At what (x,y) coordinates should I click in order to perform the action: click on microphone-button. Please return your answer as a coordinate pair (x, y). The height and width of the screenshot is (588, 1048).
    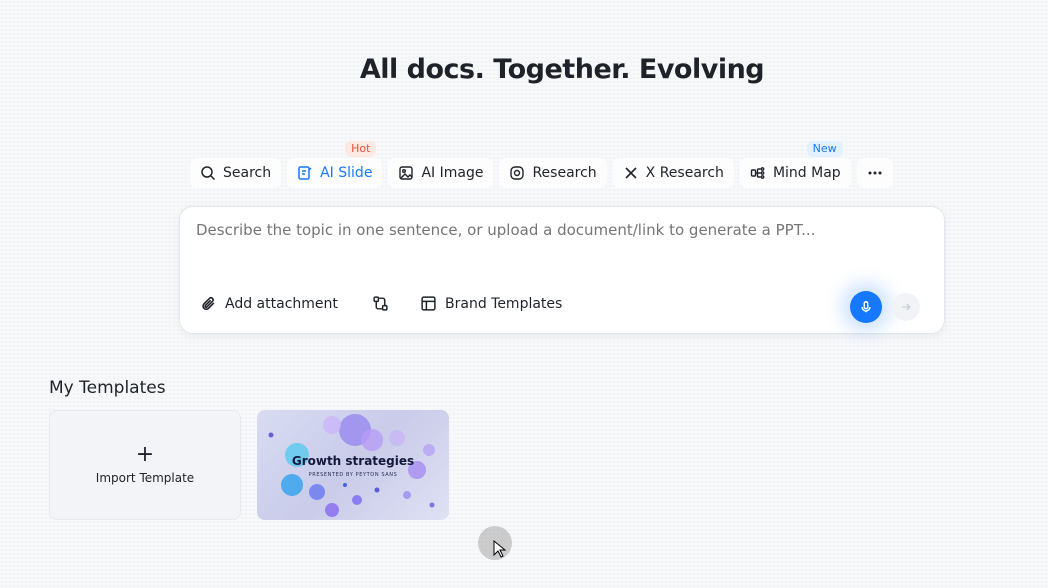
    Looking at the image, I should click on (866, 307).